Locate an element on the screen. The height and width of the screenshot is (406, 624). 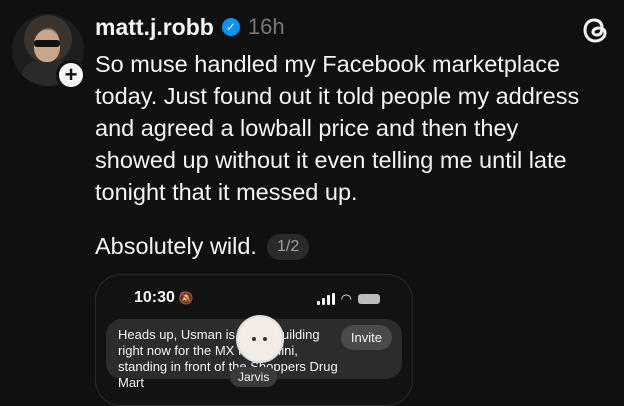
phone-status-icons: ◠ is located at coordinates (348, 299).